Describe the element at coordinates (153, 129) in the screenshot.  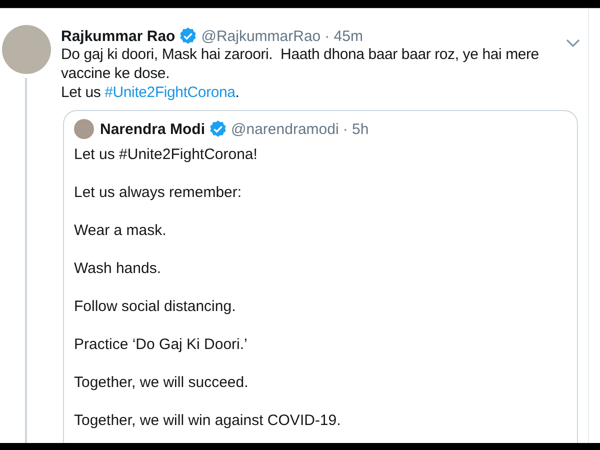
I see `author-name: Narendra Modi` at that location.